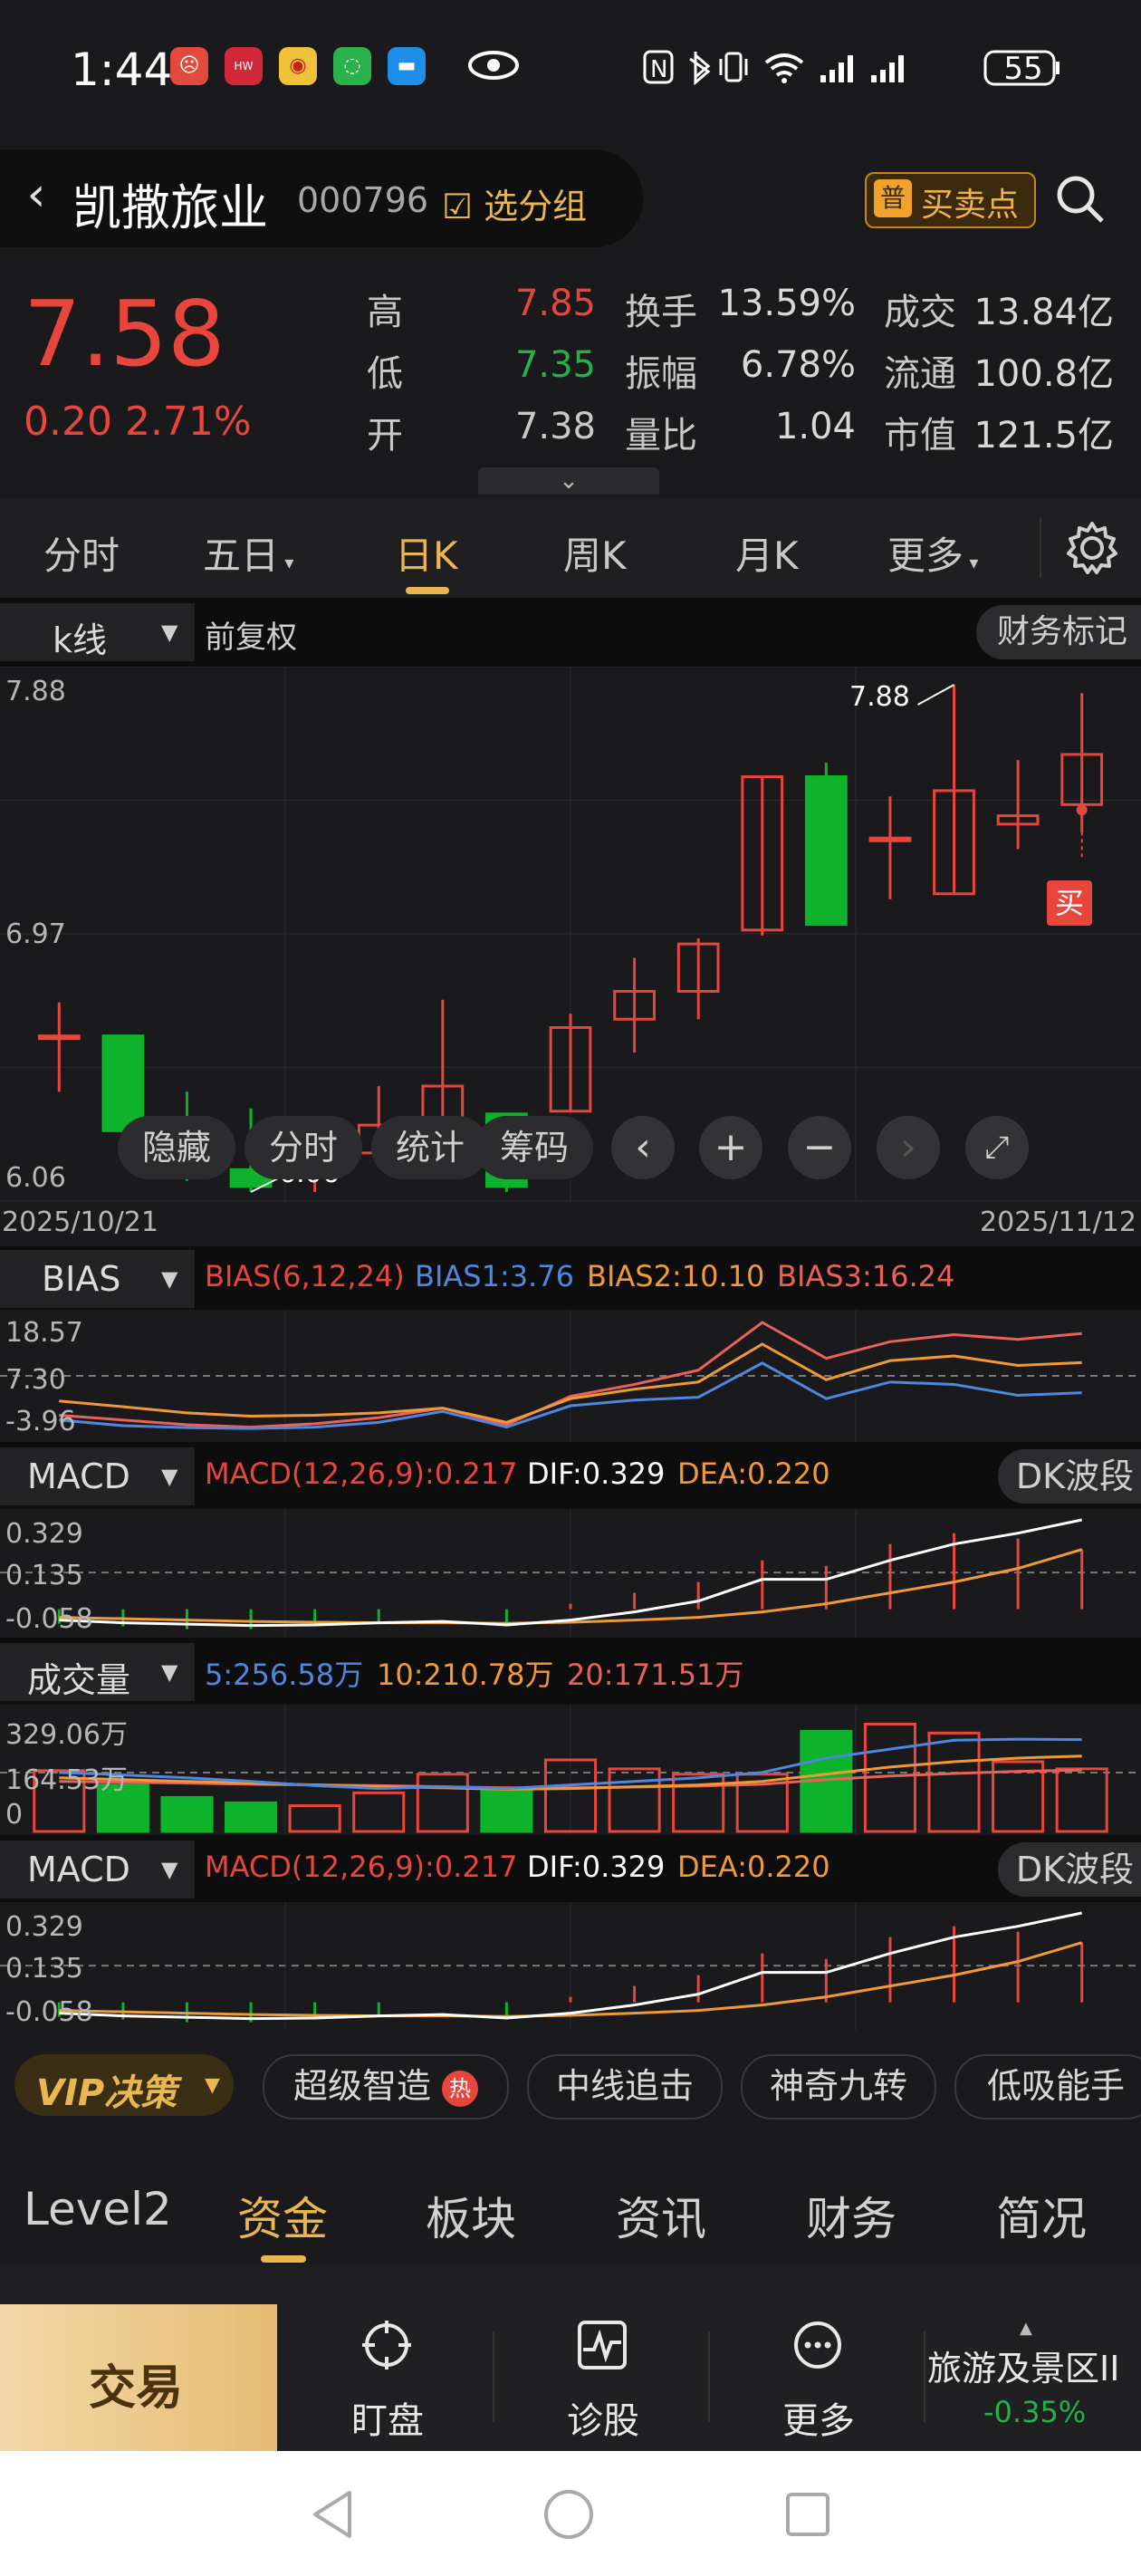 Image resolution: width=1141 pixels, height=2576 pixels. What do you see at coordinates (570, 1966) in the screenshot?
I see `macd2-chart` at bounding box center [570, 1966].